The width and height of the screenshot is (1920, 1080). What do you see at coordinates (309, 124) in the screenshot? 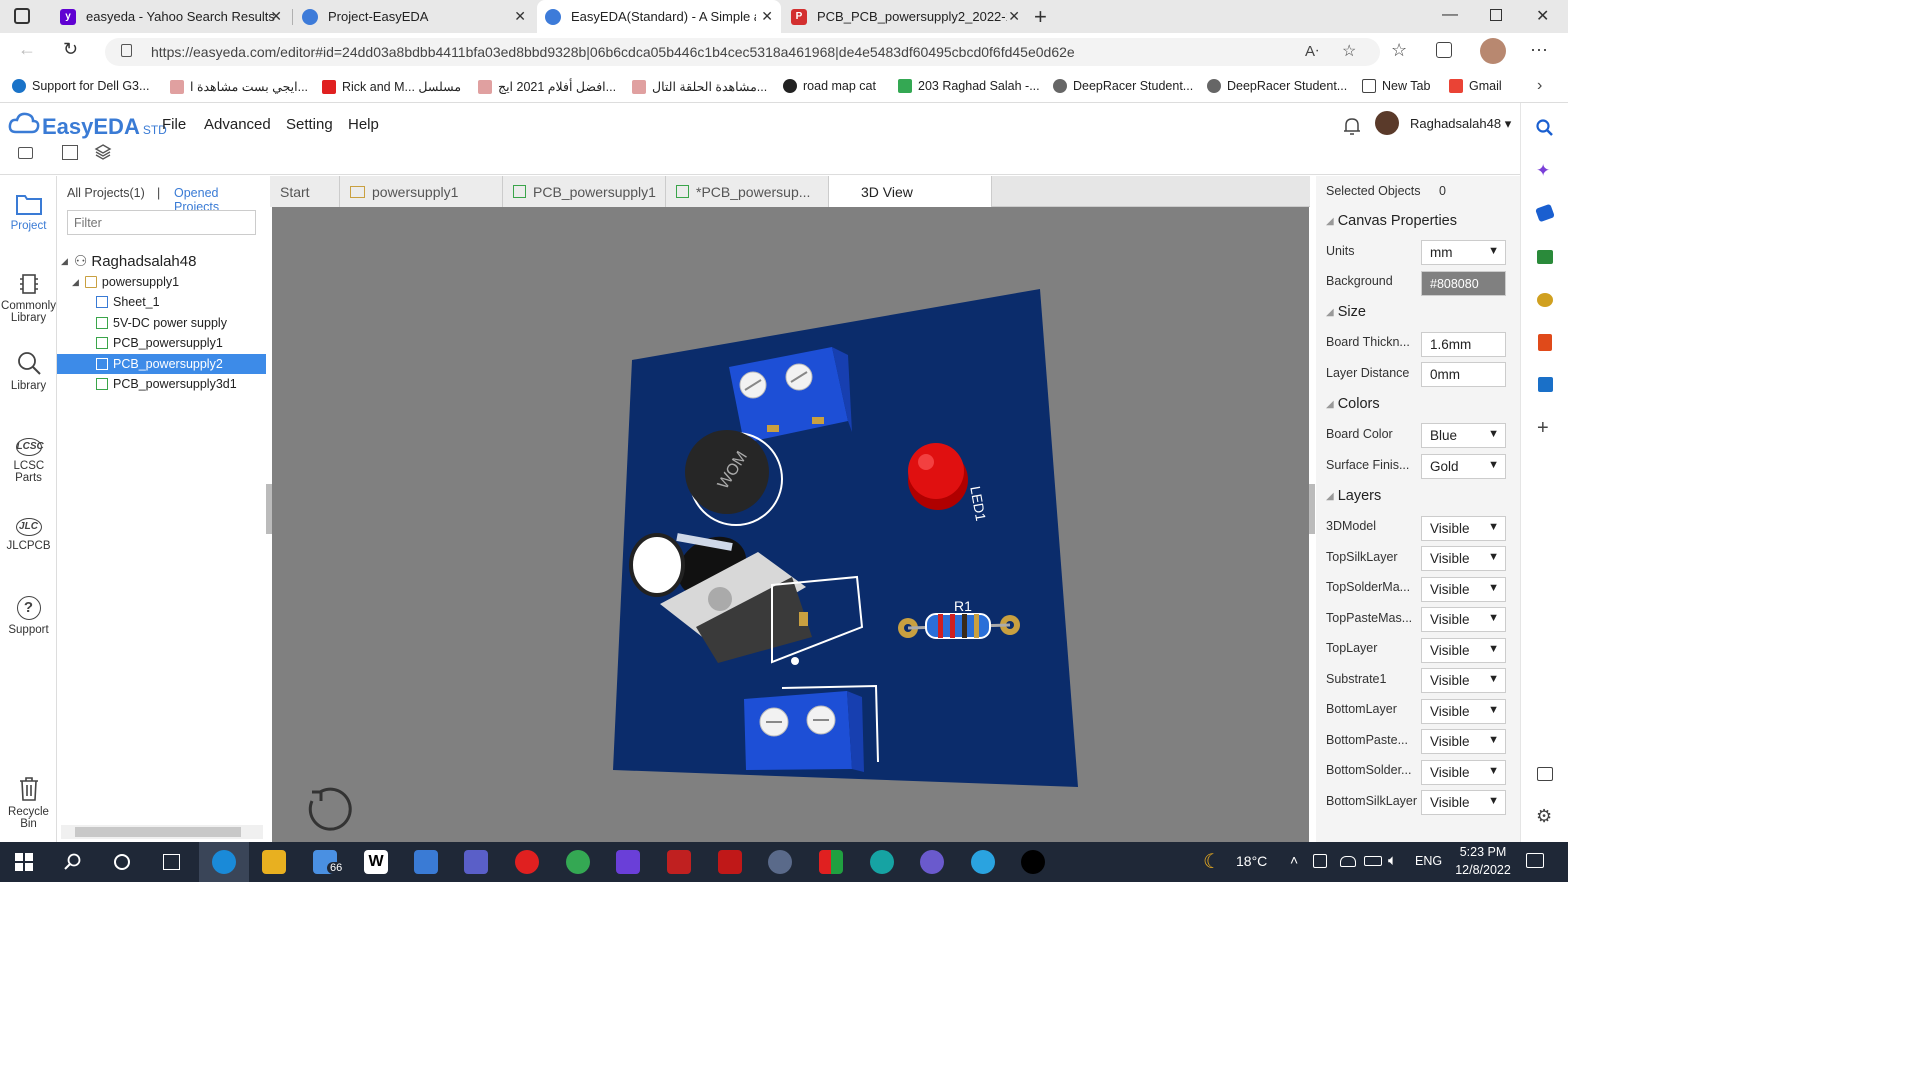
I see `menu-setting: Setting` at bounding box center [309, 124].